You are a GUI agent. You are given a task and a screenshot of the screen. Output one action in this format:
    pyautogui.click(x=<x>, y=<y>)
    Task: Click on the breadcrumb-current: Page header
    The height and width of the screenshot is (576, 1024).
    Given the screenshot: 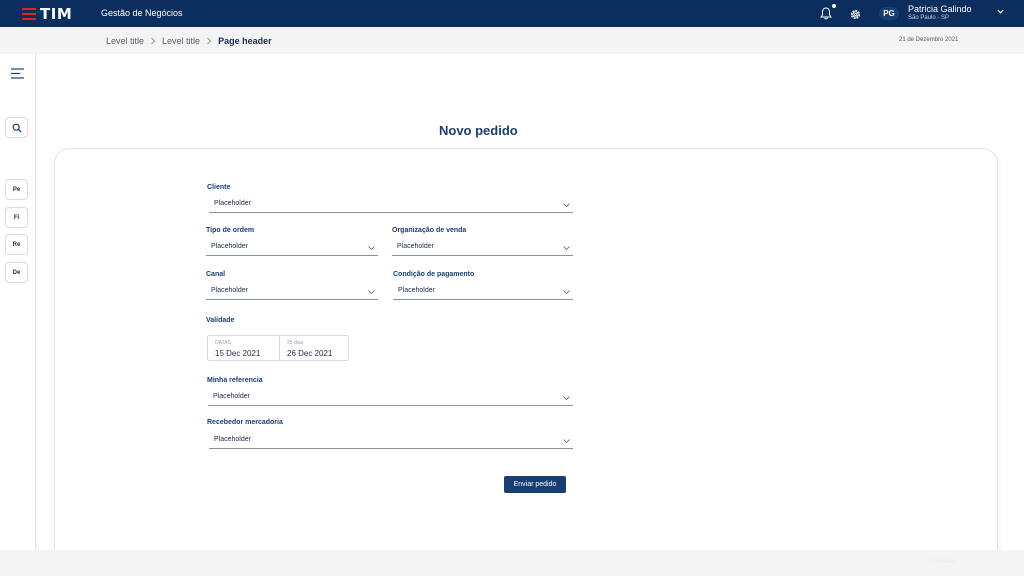 What is the action you would take?
    pyautogui.click(x=245, y=41)
    